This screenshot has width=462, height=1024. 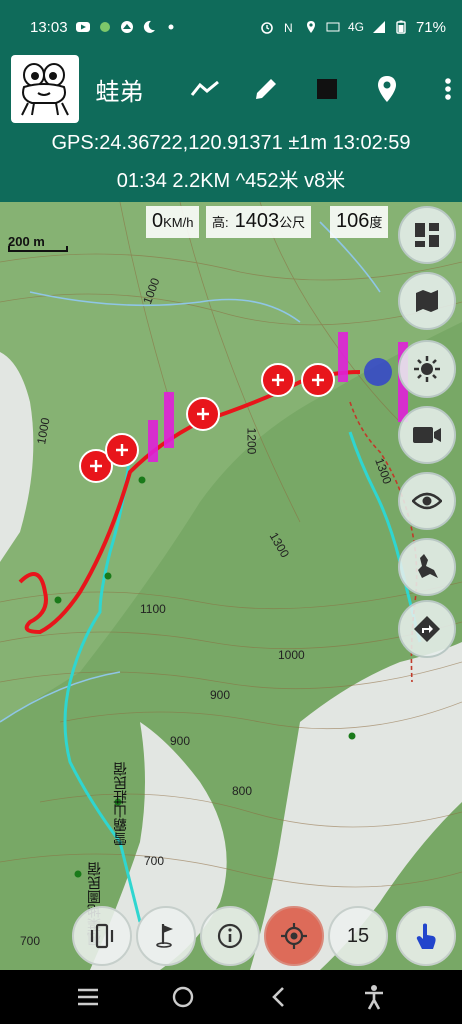 I want to click on frog-app-icon, so click(x=104, y=27).